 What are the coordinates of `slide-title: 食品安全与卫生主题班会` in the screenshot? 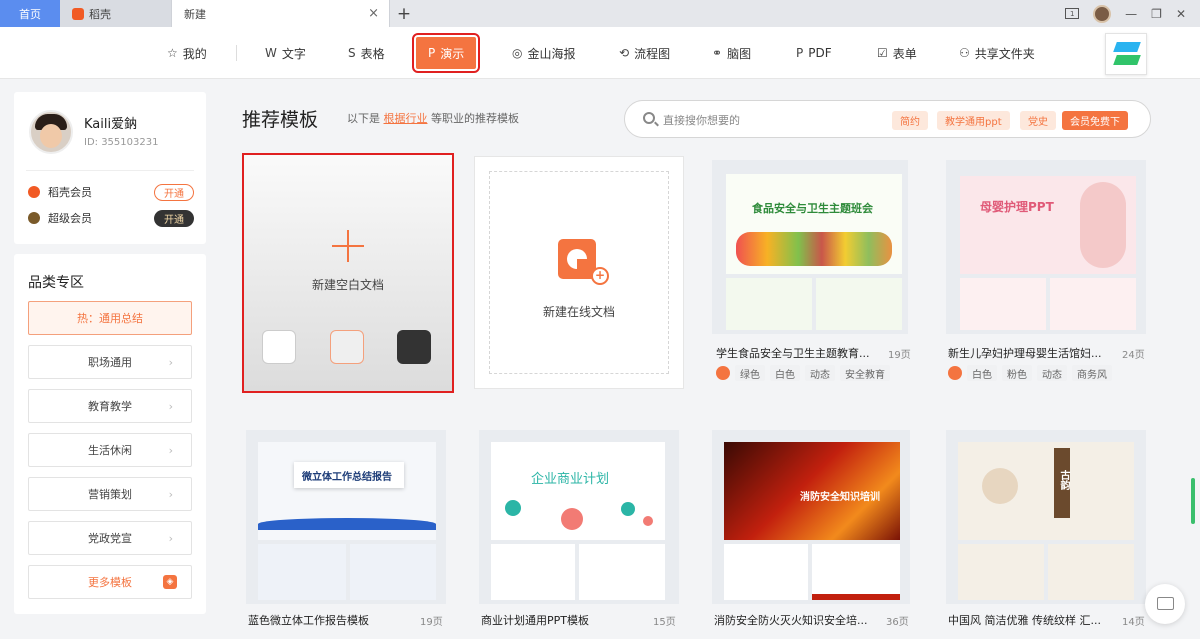 It's located at (812, 208).